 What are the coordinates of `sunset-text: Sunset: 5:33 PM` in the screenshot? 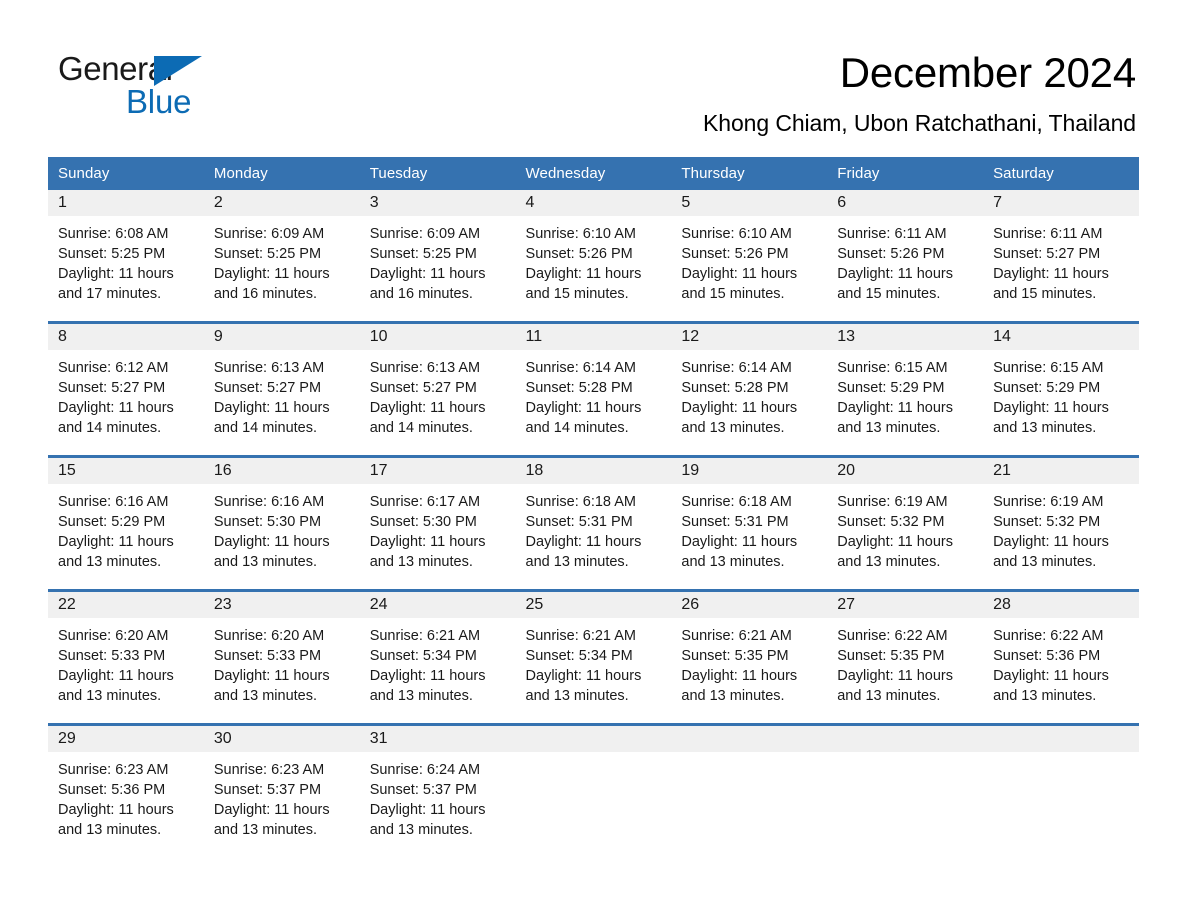 It's located at (267, 656).